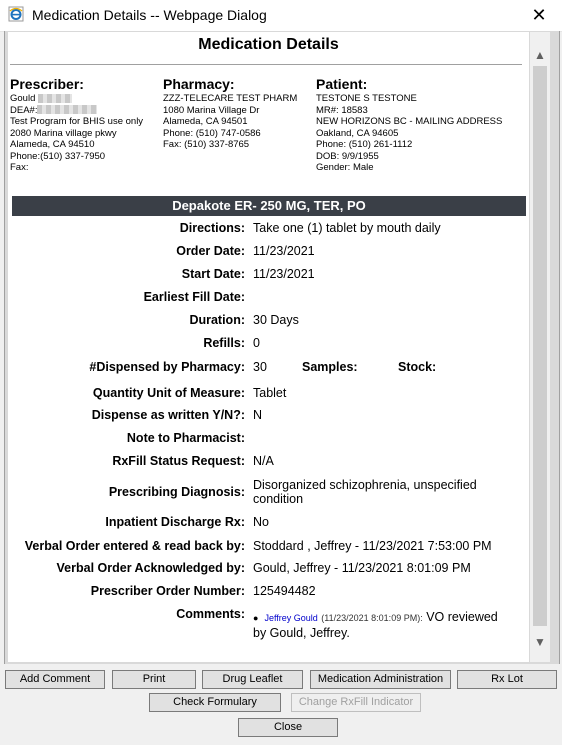  I want to click on order-date-value: 11/23/2021, so click(284, 251).